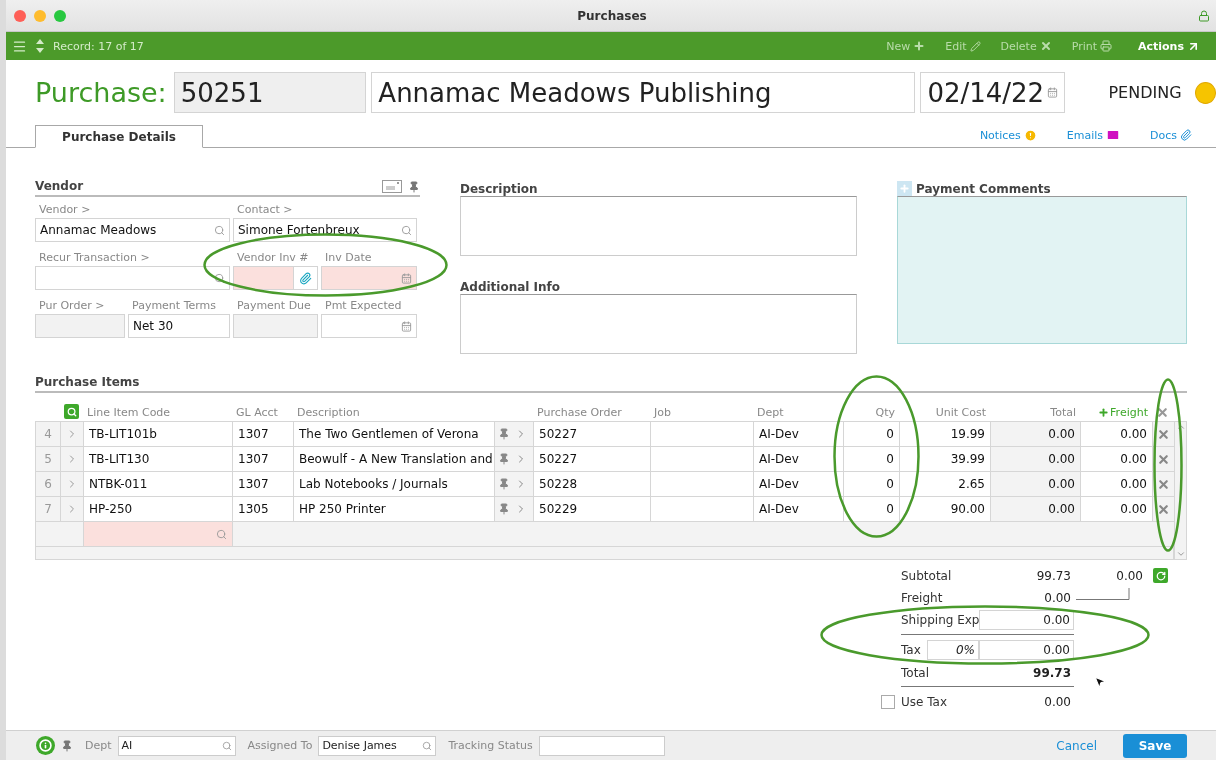  I want to click on refresh-icon, so click(1160, 575).